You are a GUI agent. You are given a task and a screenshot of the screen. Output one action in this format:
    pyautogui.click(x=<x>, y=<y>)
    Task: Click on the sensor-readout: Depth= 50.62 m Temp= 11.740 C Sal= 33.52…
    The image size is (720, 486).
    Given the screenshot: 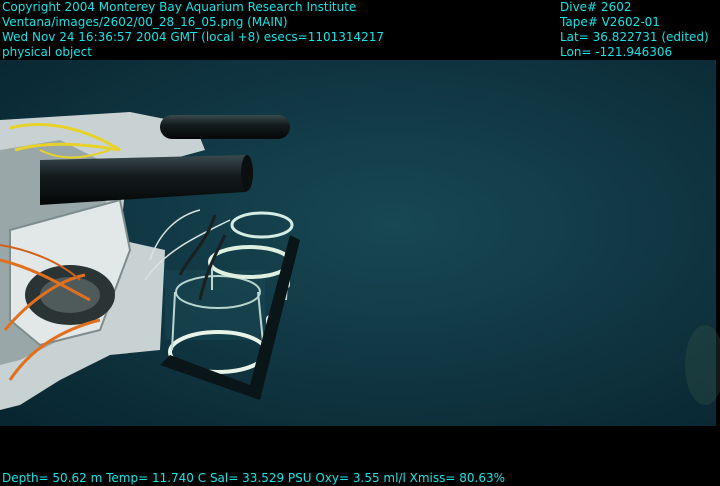 What is the action you would take?
    pyautogui.click(x=254, y=478)
    